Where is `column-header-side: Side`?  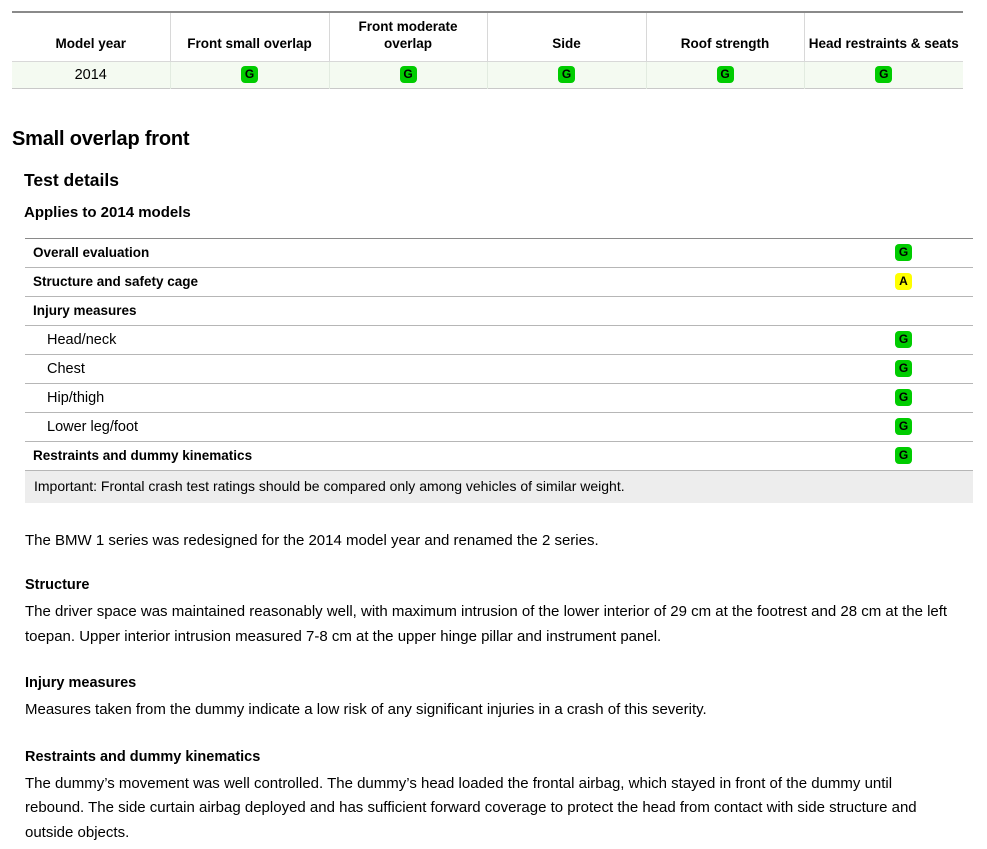 column-header-side: Side is located at coordinates (566, 37).